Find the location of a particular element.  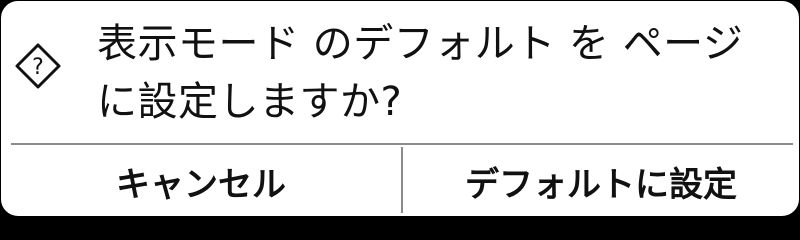

set-default-button: デフォルトに設定 is located at coordinates (601, 181).